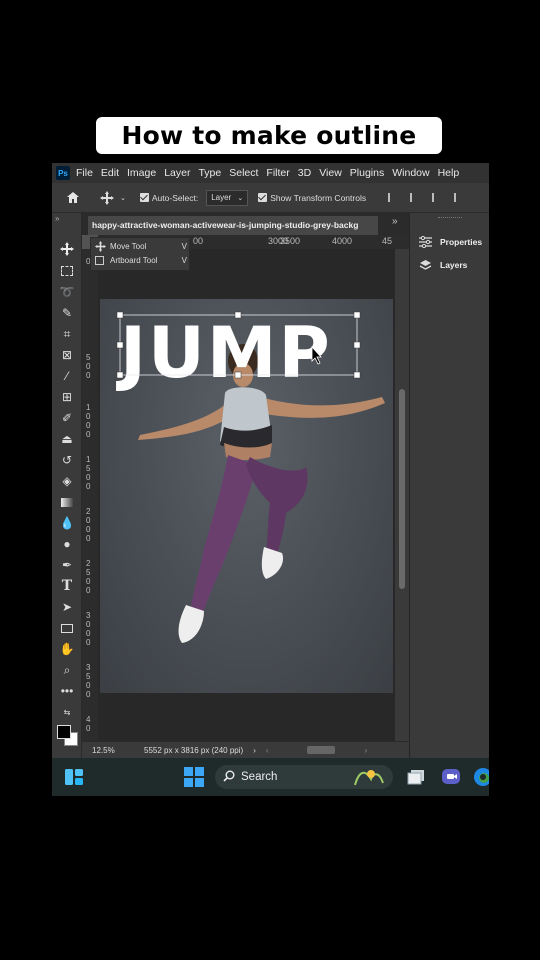  Describe the element at coordinates (184, 260) in the screenshot. I see `flyout-shortcut: V` at that location.